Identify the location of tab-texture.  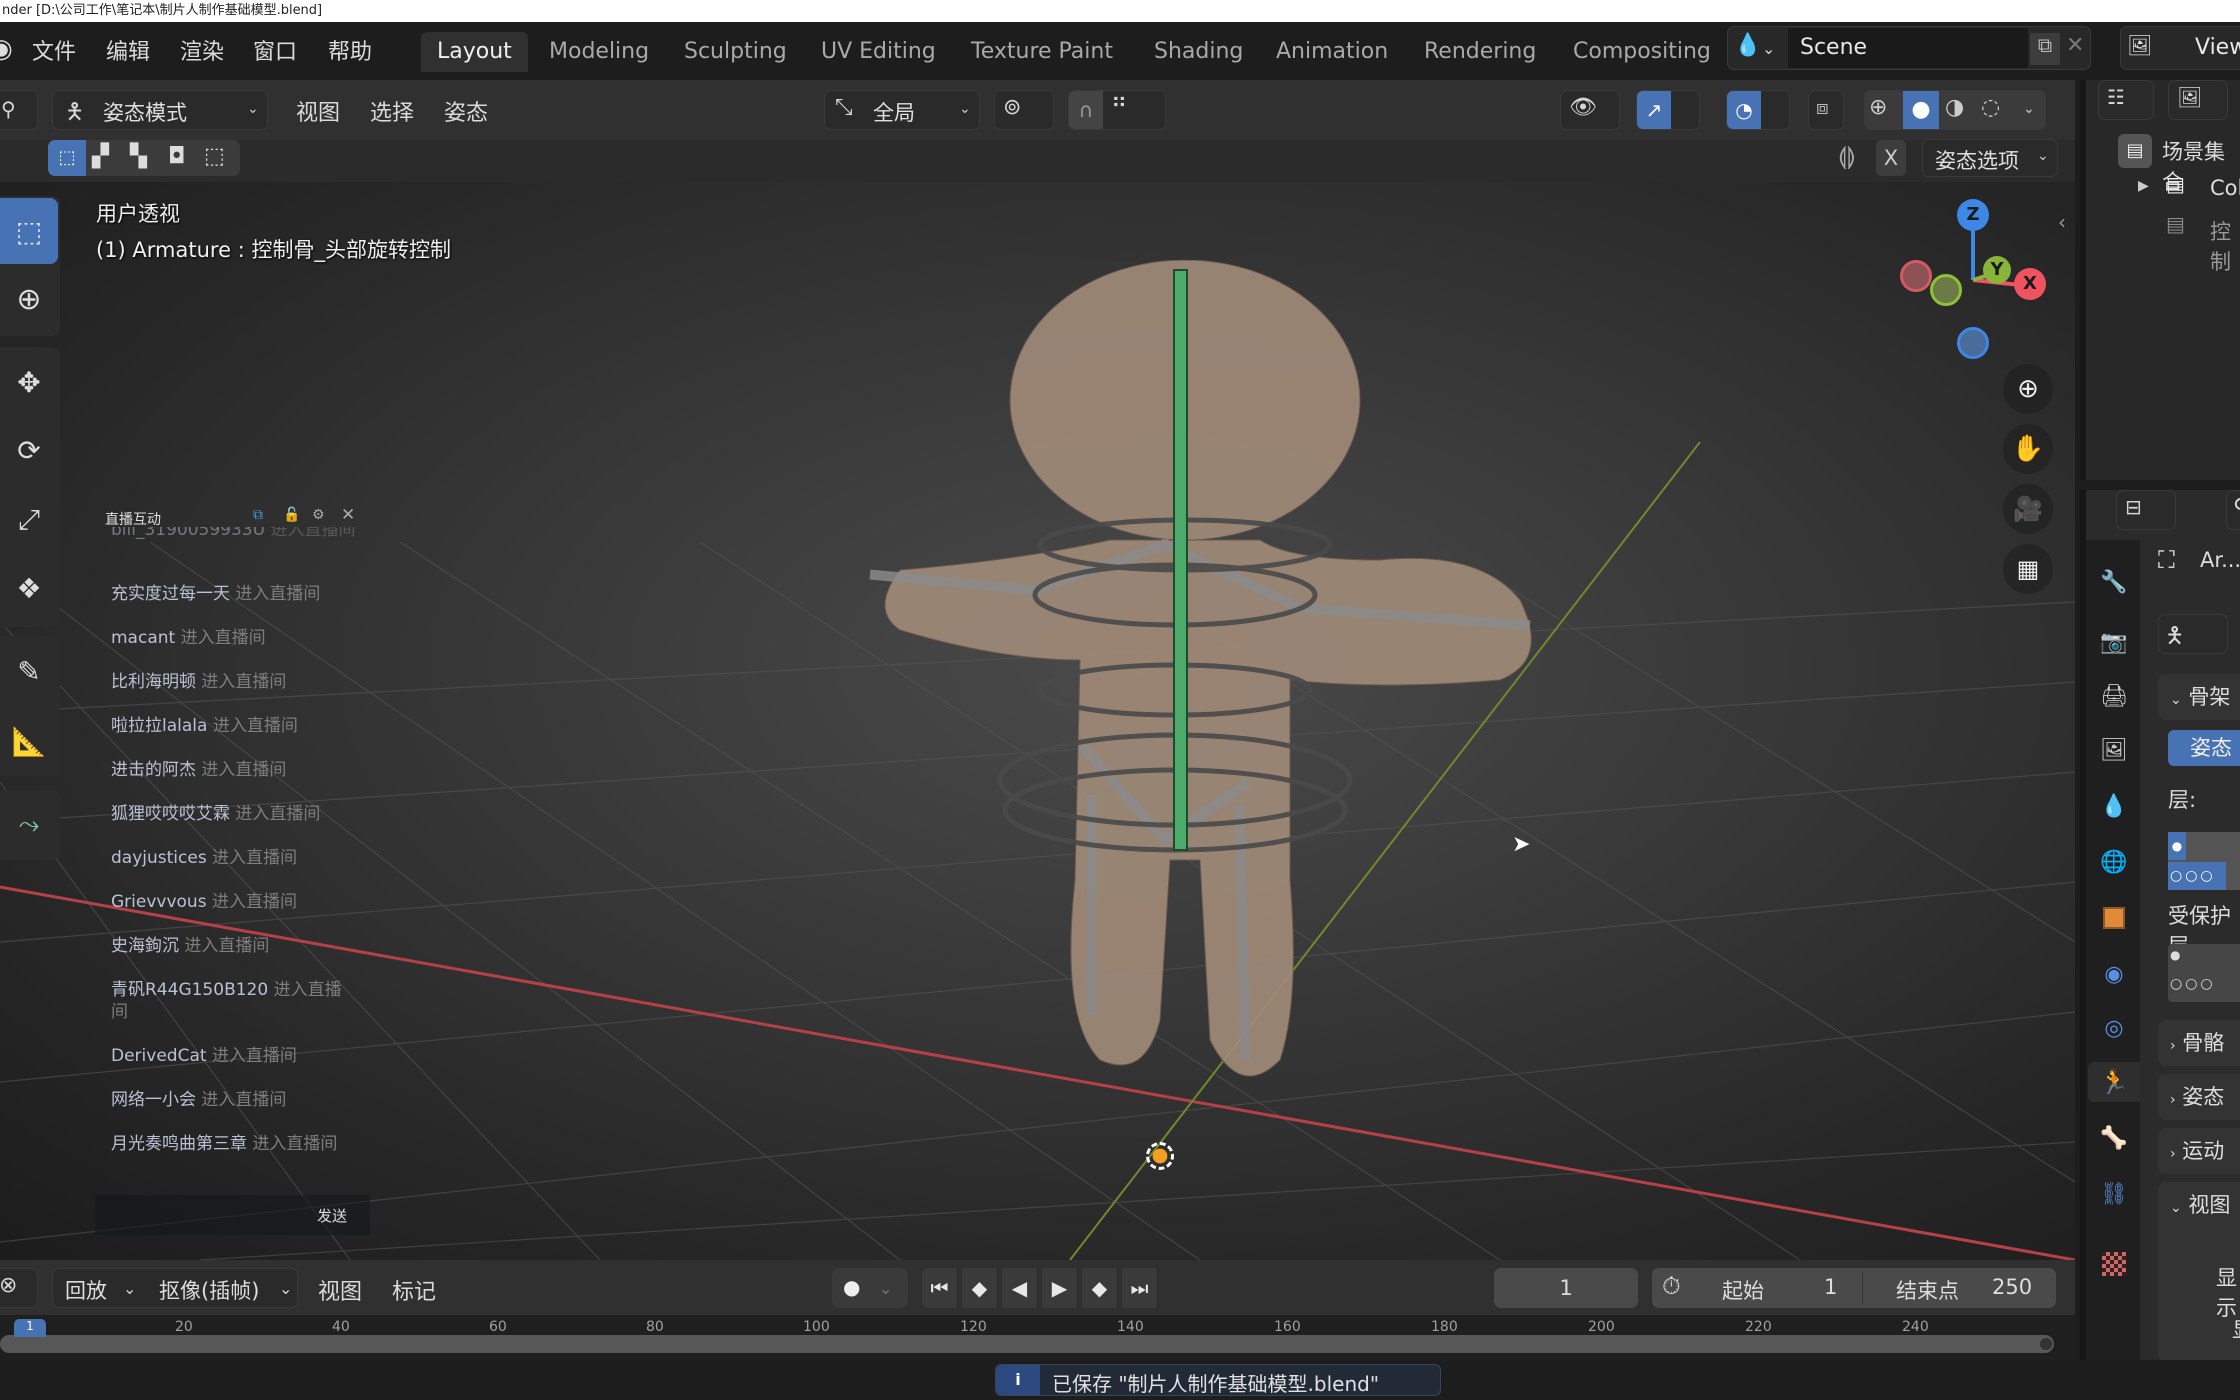
(2114, 1264).